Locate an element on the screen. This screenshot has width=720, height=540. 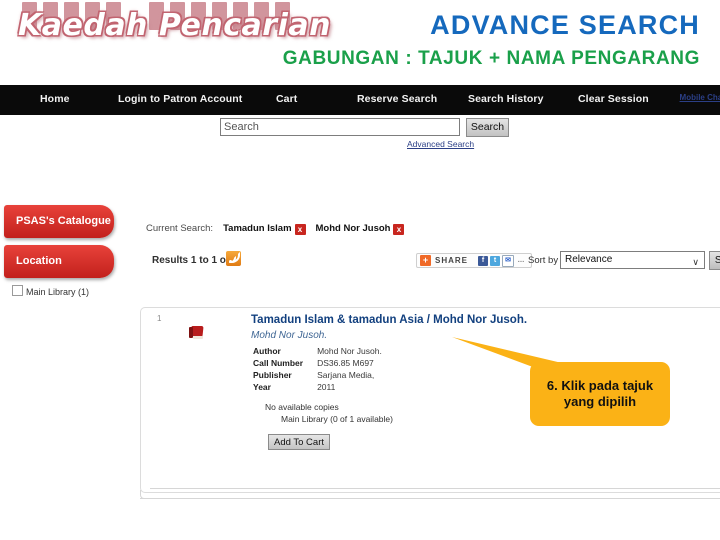
meta-value-publisher: Sarjana Media, is located at coordinates (346, 375).